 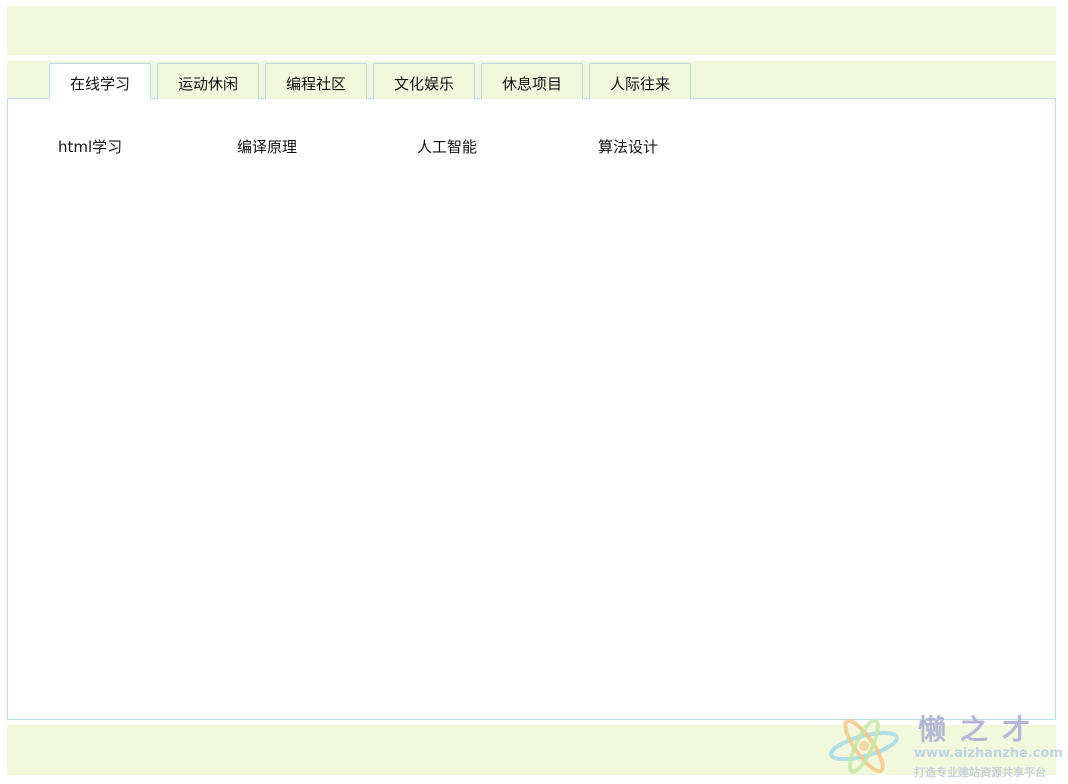 What do you see at coordinates (100, 81) in the screenshot?
I see `tab-online-learning: 在线学习` at bounding box center [100, 81].